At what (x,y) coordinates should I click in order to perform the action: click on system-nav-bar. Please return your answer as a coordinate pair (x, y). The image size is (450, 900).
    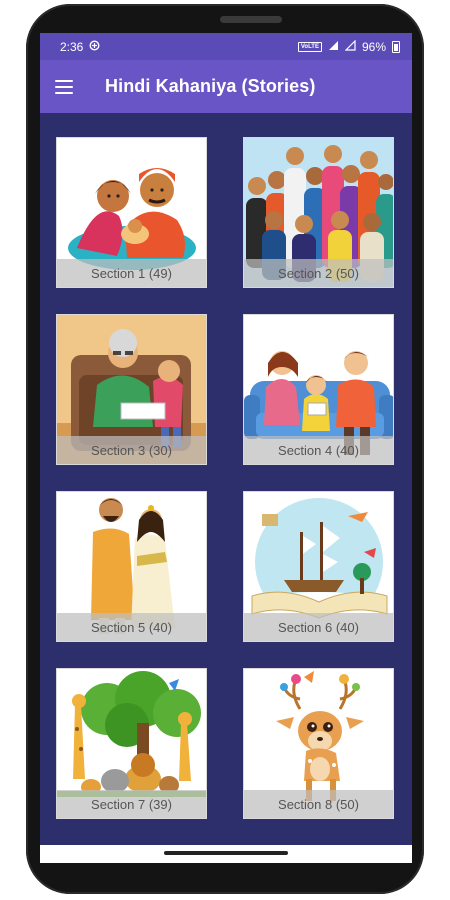
    Looking at the image, I should click on (226, 854).